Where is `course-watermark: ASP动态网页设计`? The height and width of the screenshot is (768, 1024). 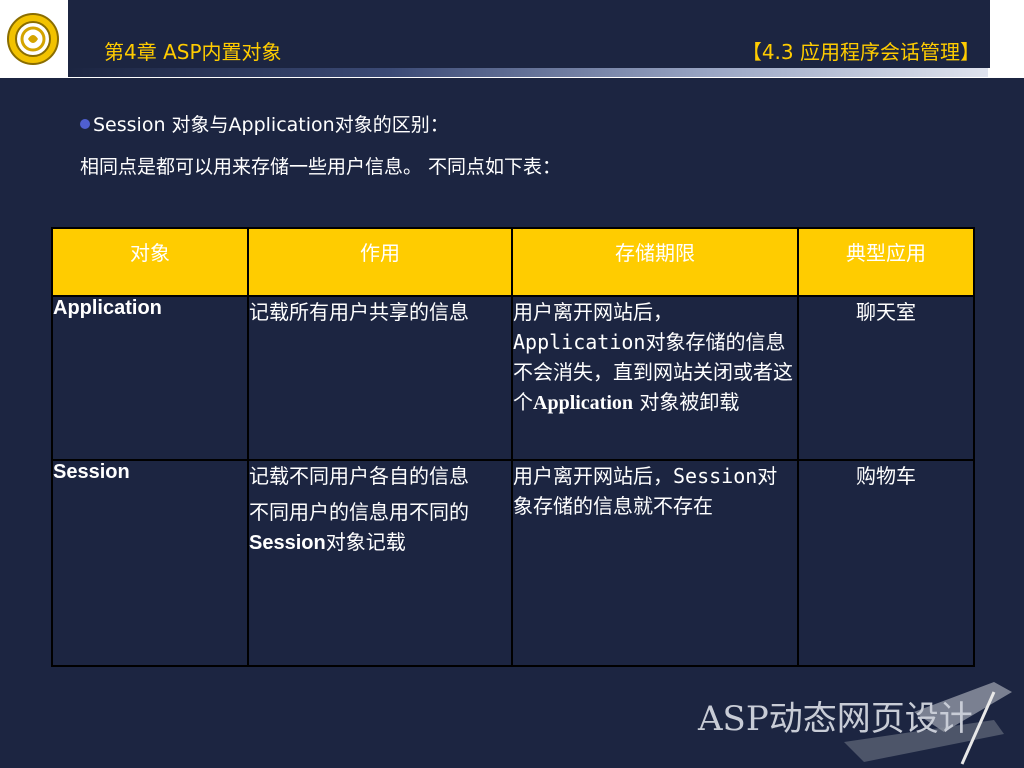 course-watermark: ASP动态网页设计 is located at coordinates (854, 723).